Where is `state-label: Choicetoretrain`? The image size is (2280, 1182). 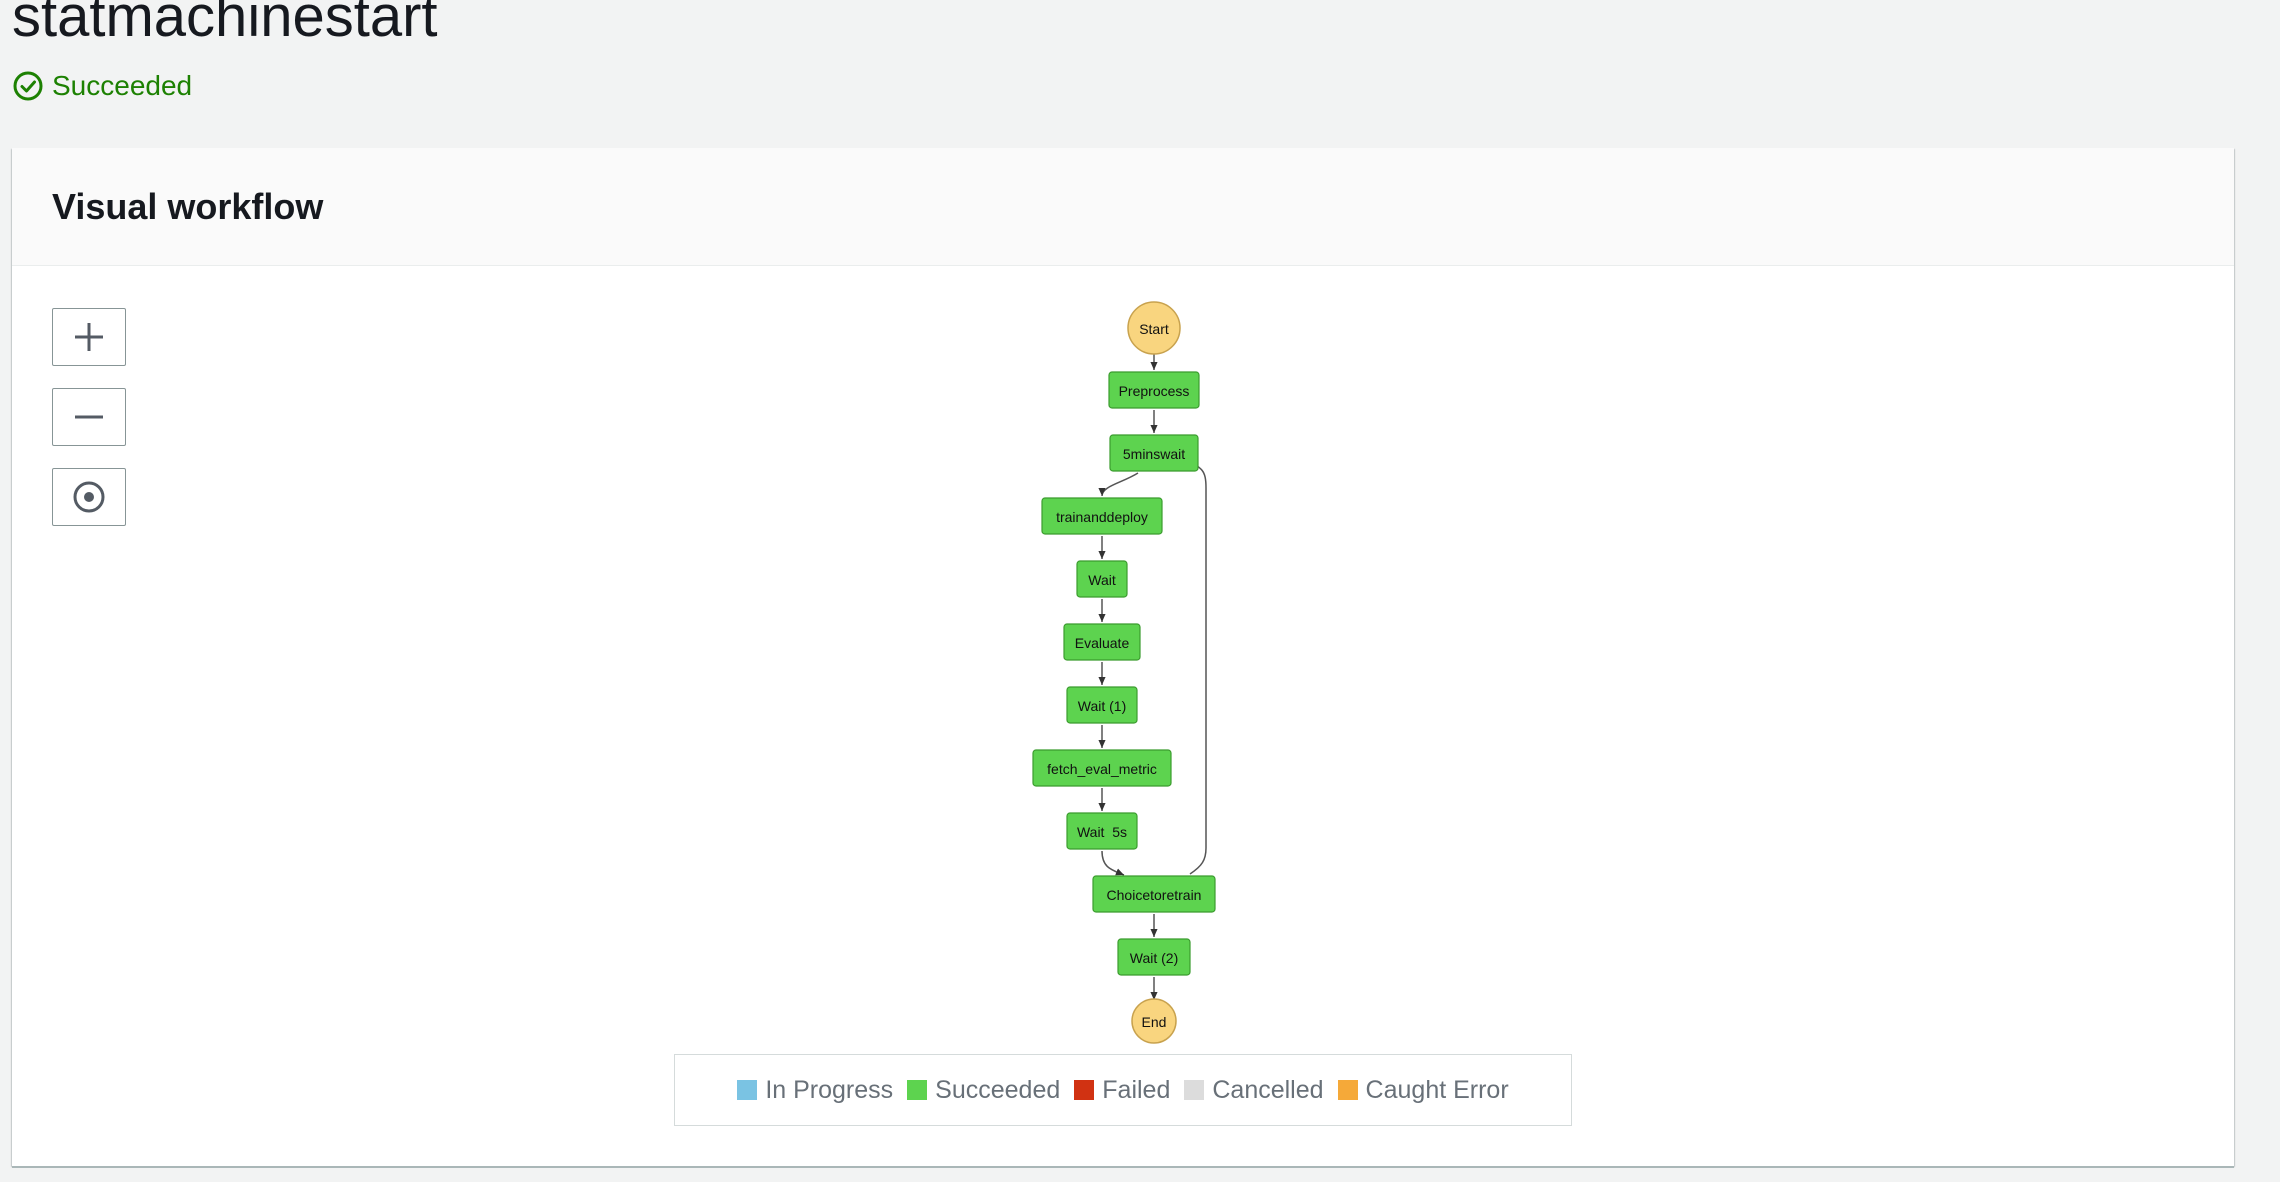 state-label: Choicetoretrain is located at coordinates (1154, 895).